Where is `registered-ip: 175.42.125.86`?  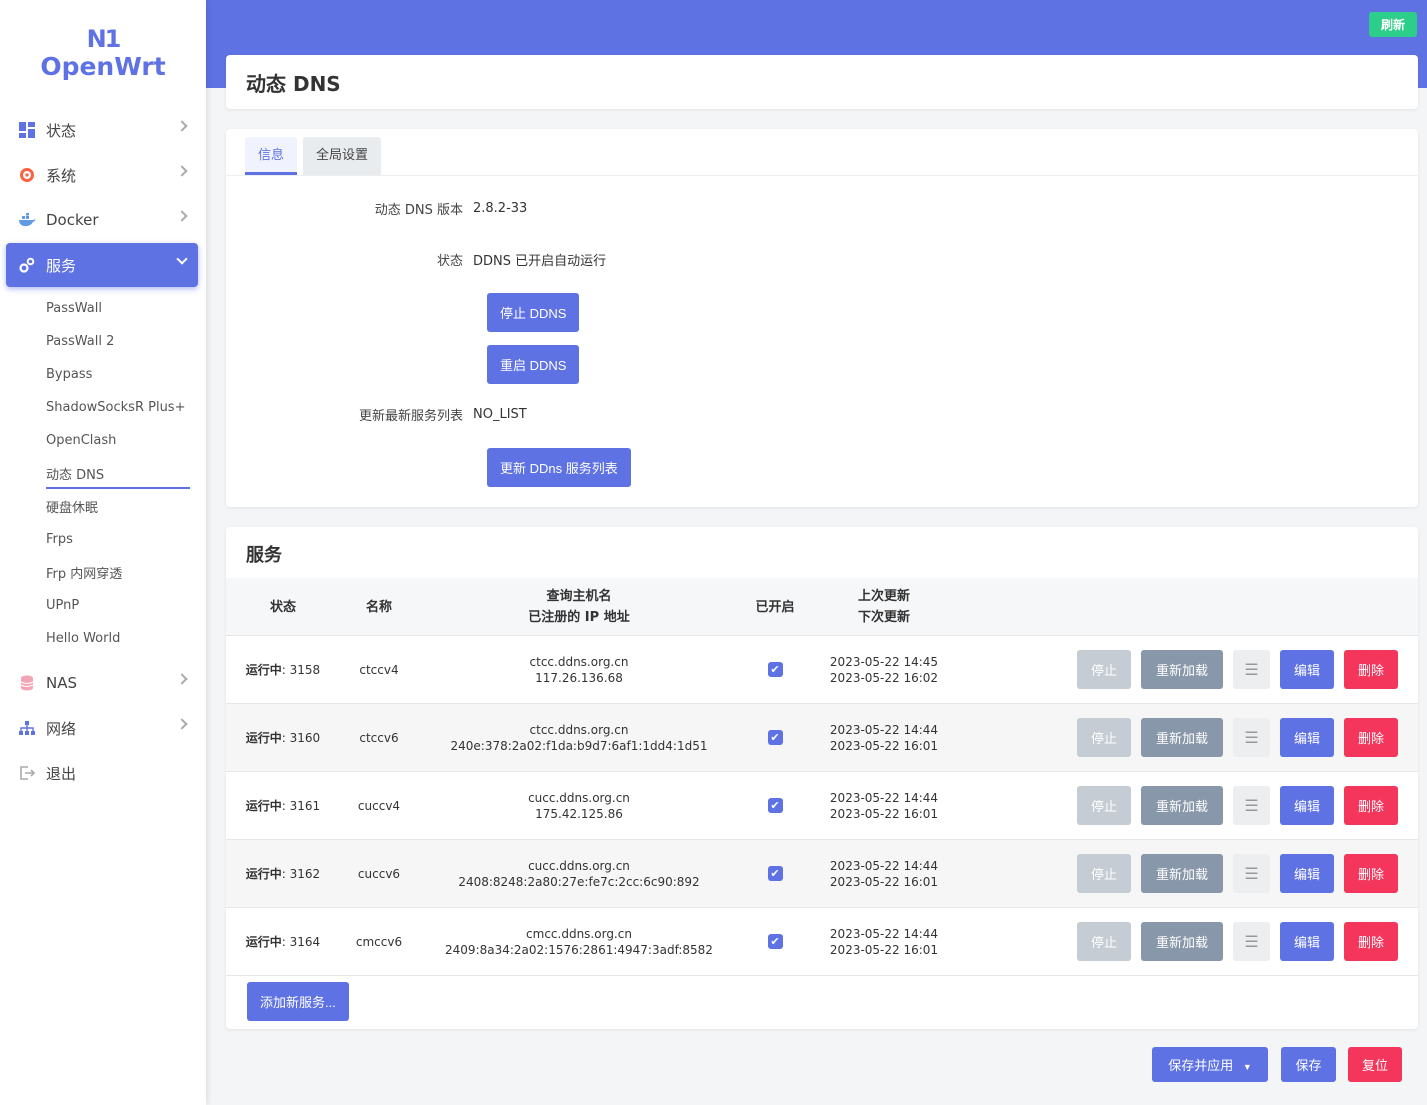 registered-ip: 175.42.125.86 is located at coordinates (579, 813).